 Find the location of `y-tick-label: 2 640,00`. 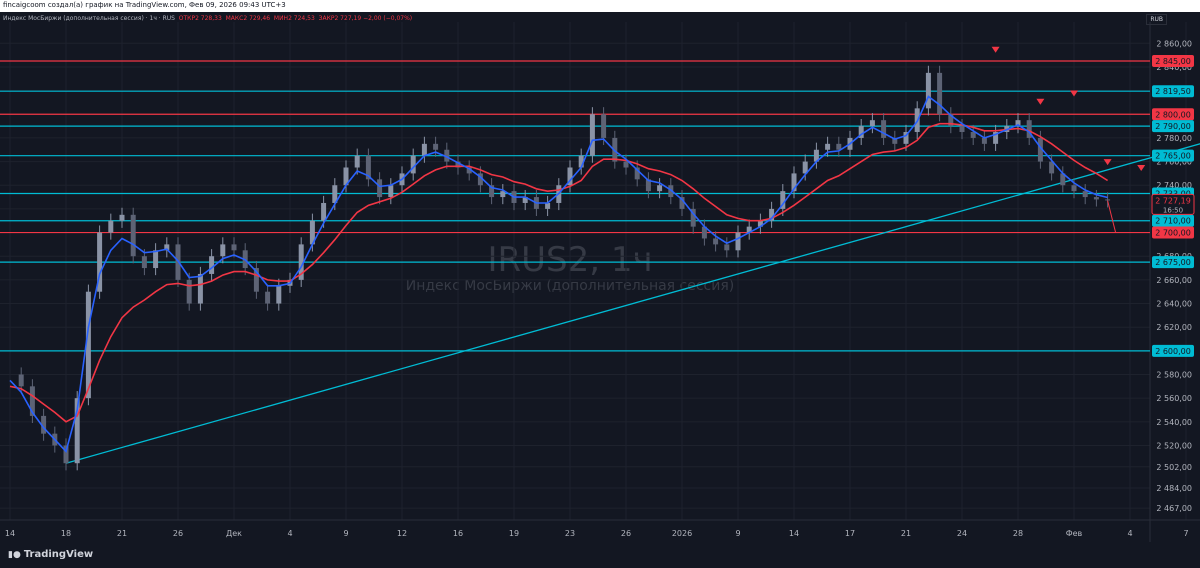

y-tick-label: 2 640,00 is located at coordinates (1174, 304).